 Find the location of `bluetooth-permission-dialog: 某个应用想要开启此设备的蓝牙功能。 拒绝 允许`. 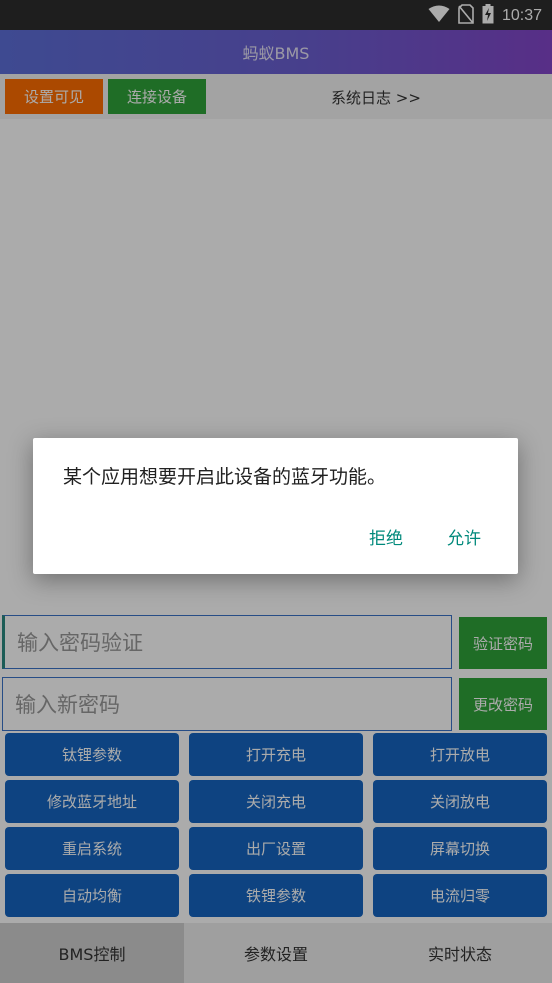

bluetooth-permission-dialog: 某个应用想要开启此设备的蓝牙功能。 拒绝 允许 is located at coordinates (275, 506).